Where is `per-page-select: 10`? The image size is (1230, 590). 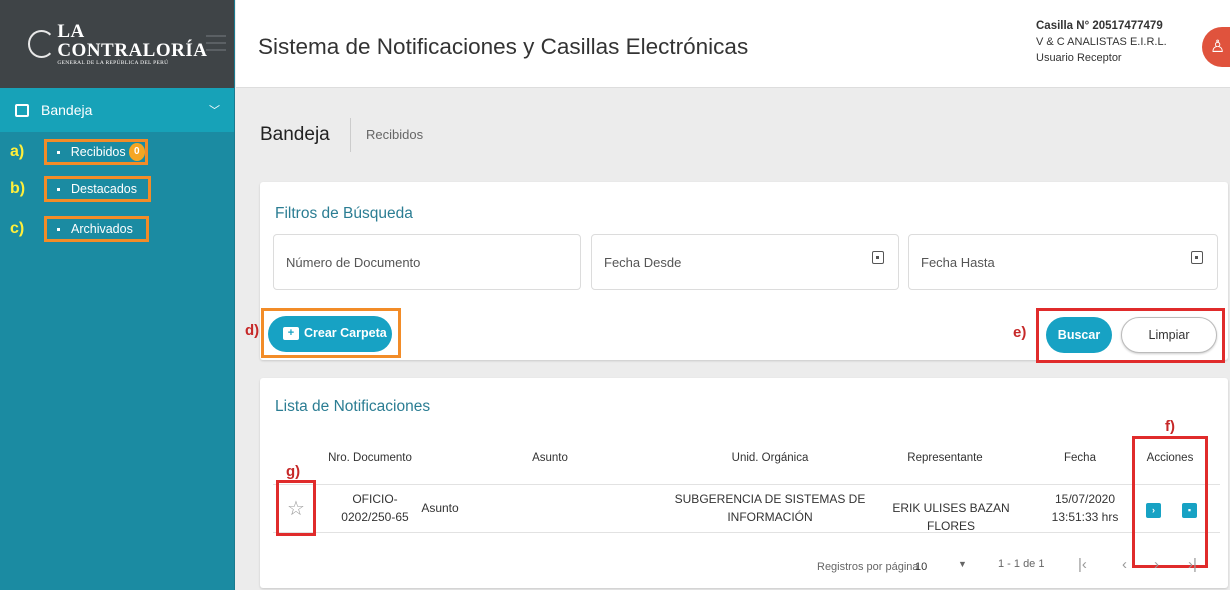
per-page-select: 10 is located at coordinates (921, 567).